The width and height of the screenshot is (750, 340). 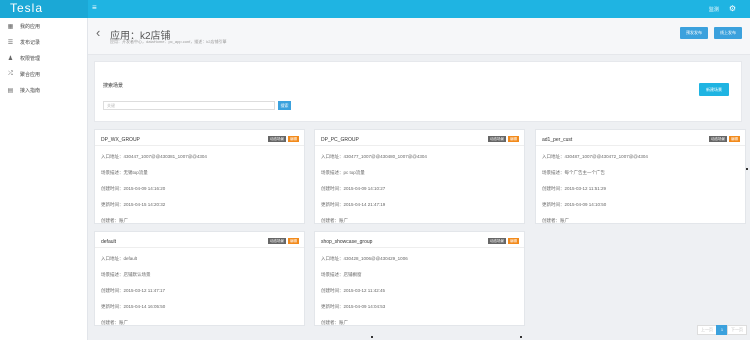 What do you see at coordinates (113, 86) in the screenshot?
I see `search-panel-title: 搜索场景` at bounding box center [113, 86].